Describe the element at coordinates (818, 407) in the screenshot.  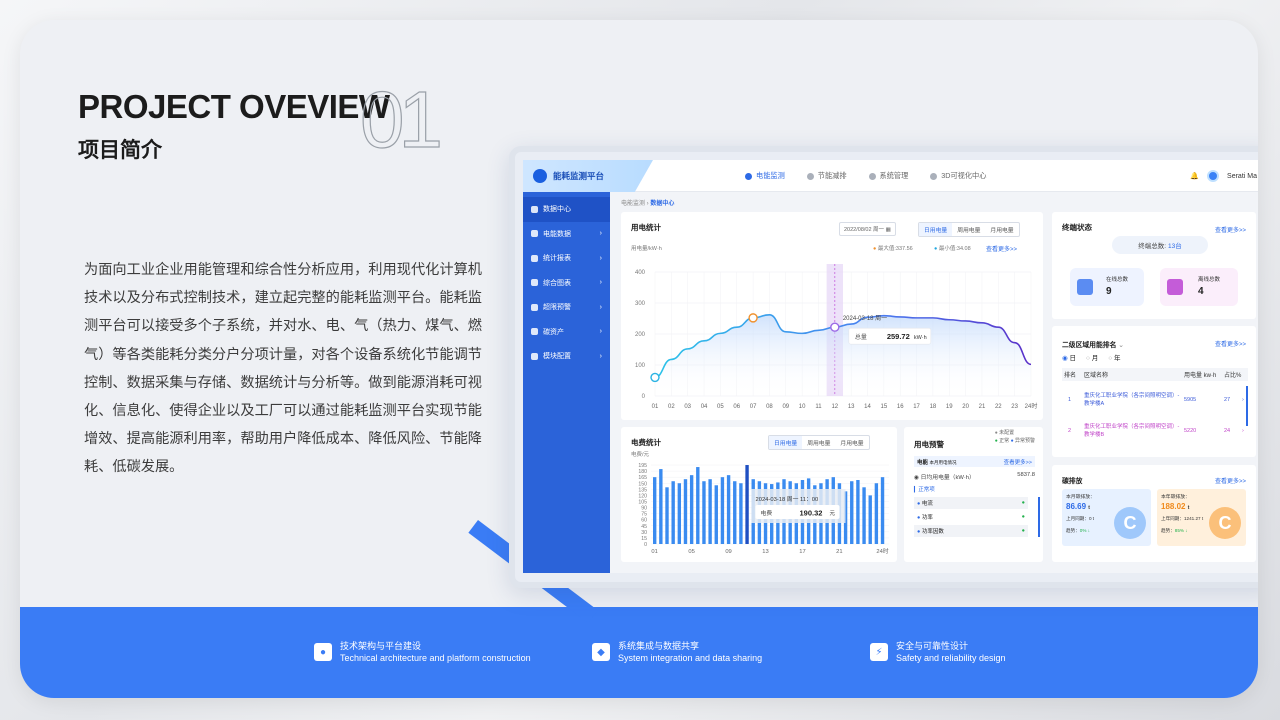
I see `x-tick-label: 11` at that location.